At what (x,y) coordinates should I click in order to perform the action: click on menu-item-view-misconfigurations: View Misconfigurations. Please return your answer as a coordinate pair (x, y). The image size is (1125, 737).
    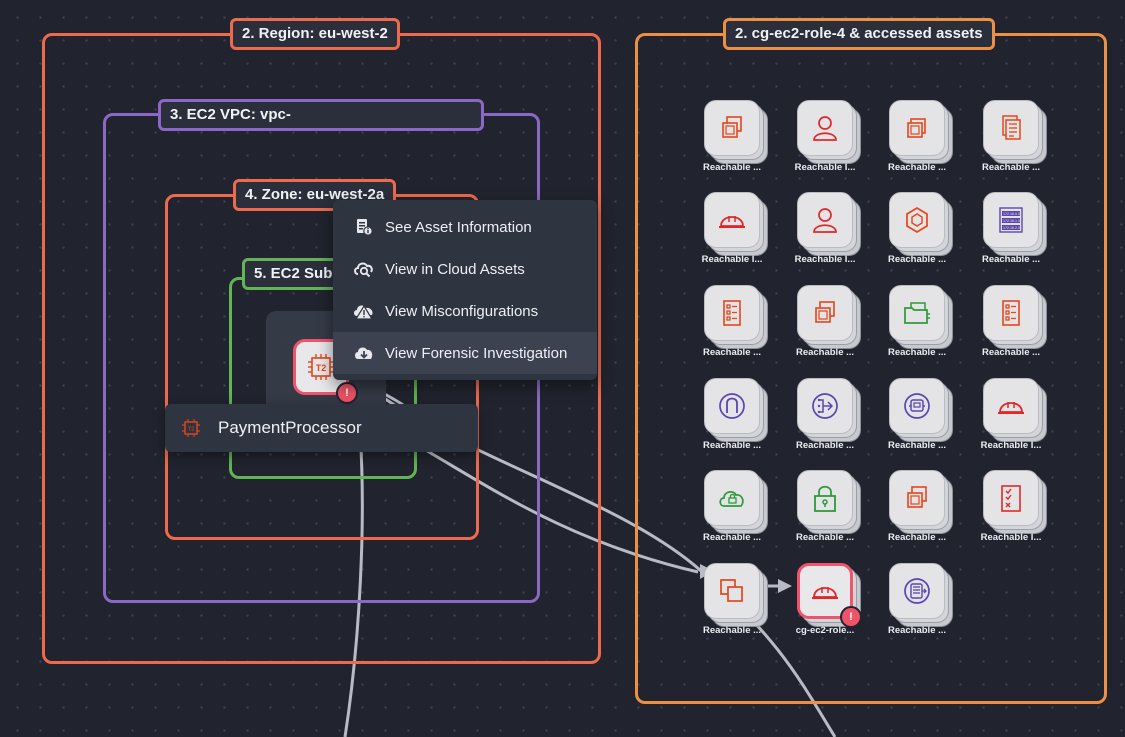
    Looking at the image, I should click on (465, 311).